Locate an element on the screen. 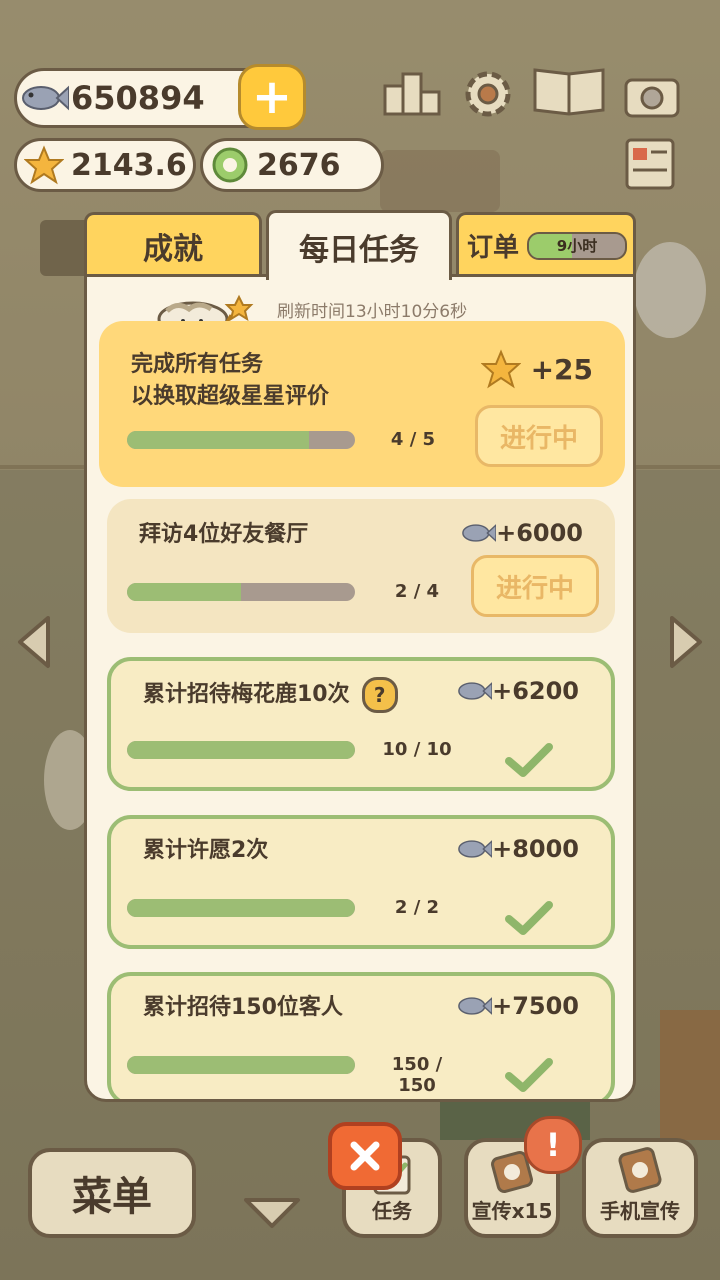 This screenshot has width=720, height=1280. task-progress-count: 2 / 4 is located at coordinates (417, 591).